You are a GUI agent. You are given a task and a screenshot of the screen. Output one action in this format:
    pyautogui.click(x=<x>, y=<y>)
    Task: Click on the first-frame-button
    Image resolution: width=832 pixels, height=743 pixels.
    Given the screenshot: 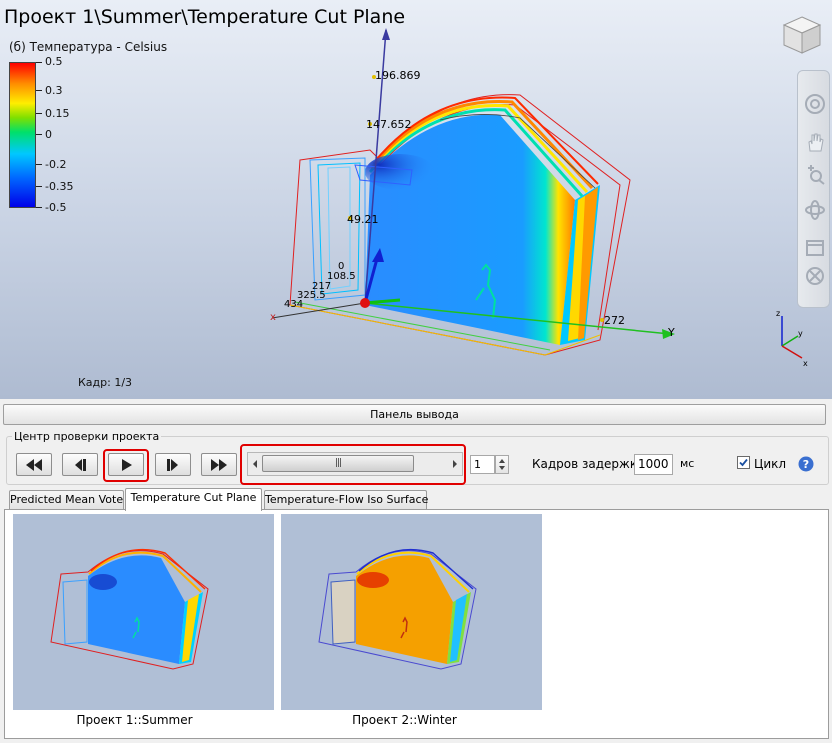 What is the action you would take?
    pyautogui.click(x=34, y=464)
    